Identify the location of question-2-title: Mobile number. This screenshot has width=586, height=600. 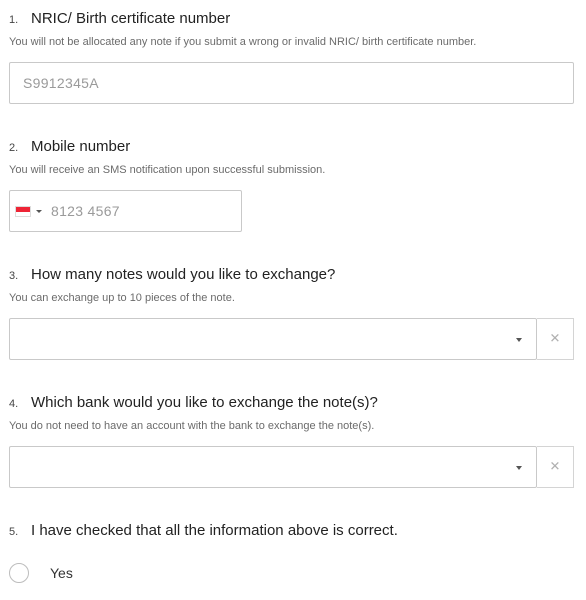
(81, 146).